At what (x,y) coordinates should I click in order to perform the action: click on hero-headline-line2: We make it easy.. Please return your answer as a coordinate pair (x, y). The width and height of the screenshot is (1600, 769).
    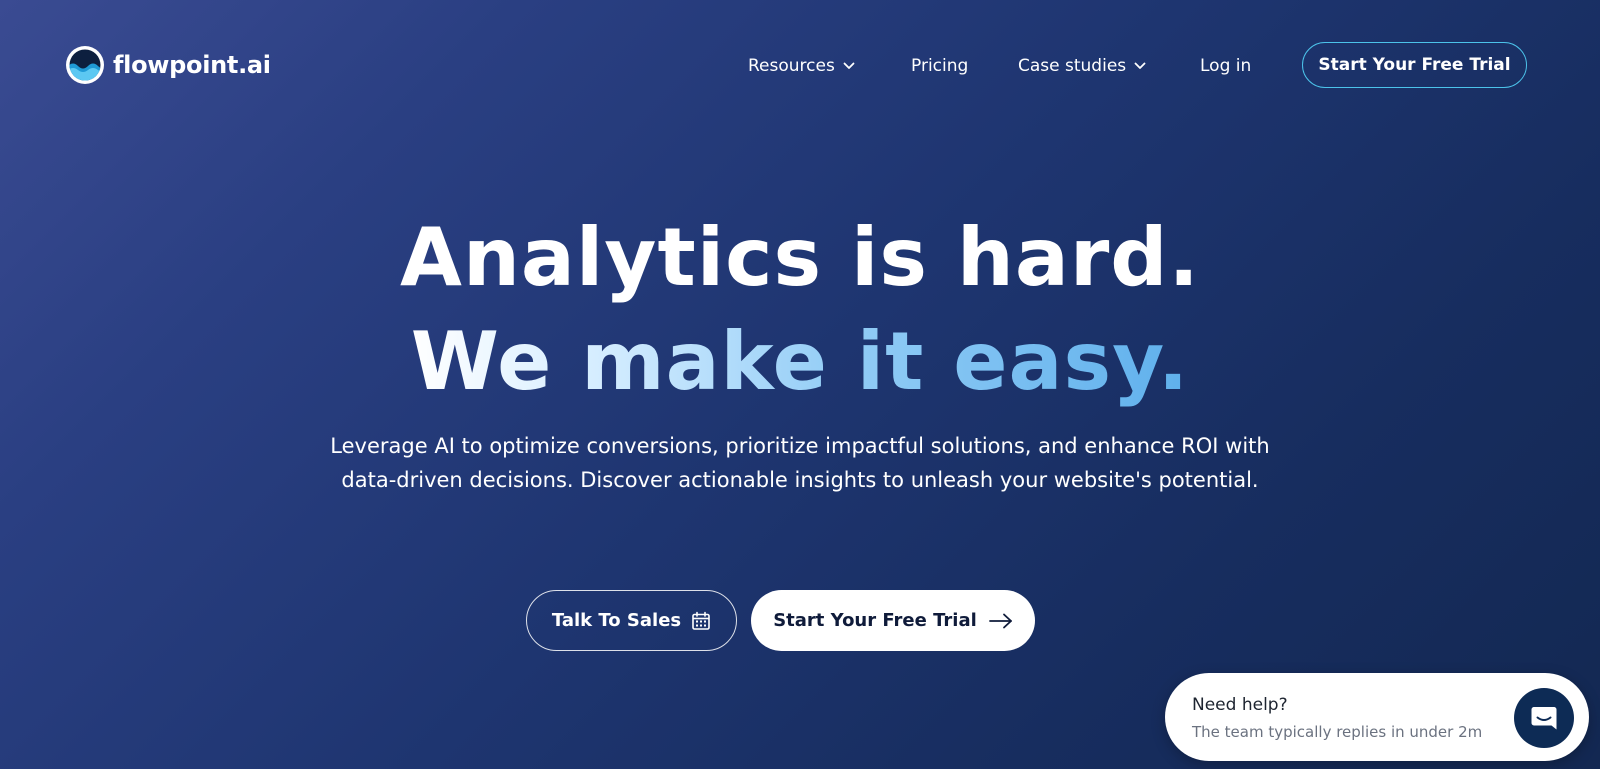
    Looking at the image, I should click on (800, 362).